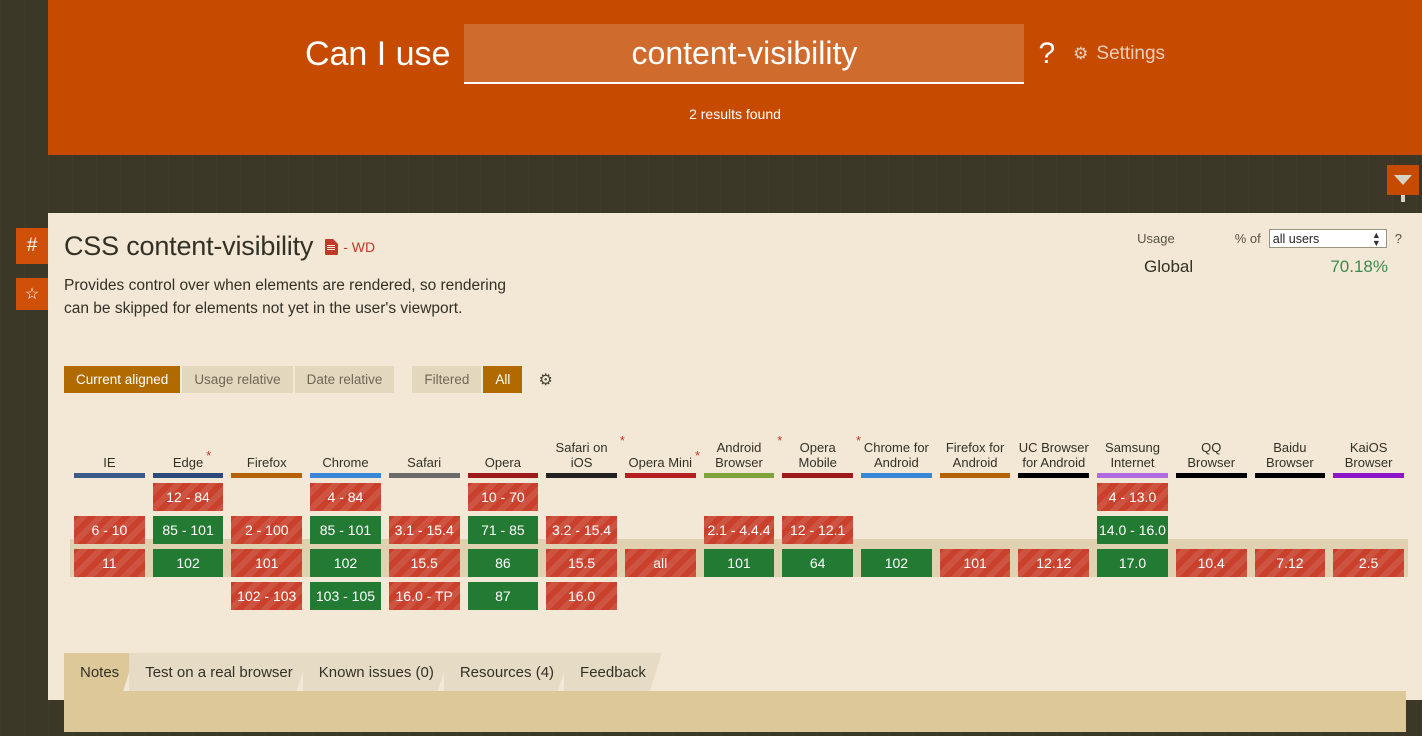 The height and width of the screenshot is (736, 1422). Describe the element at coordinates (1398, 238) in the screenshot. I see `usage-help-icon: ?` at that location.